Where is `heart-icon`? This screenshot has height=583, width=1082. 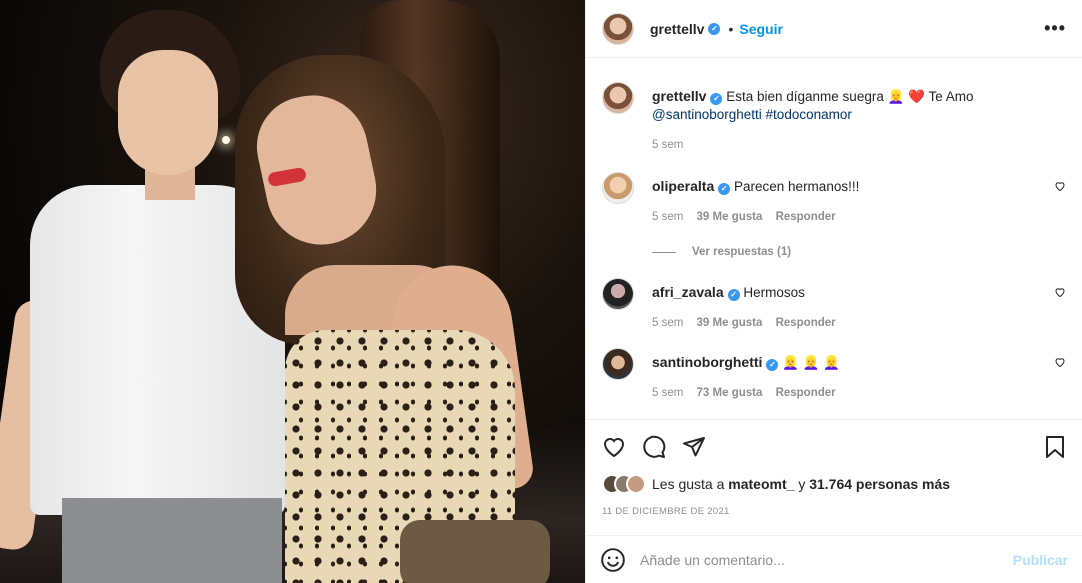
heart-icon is located at coordinates (614, 447).